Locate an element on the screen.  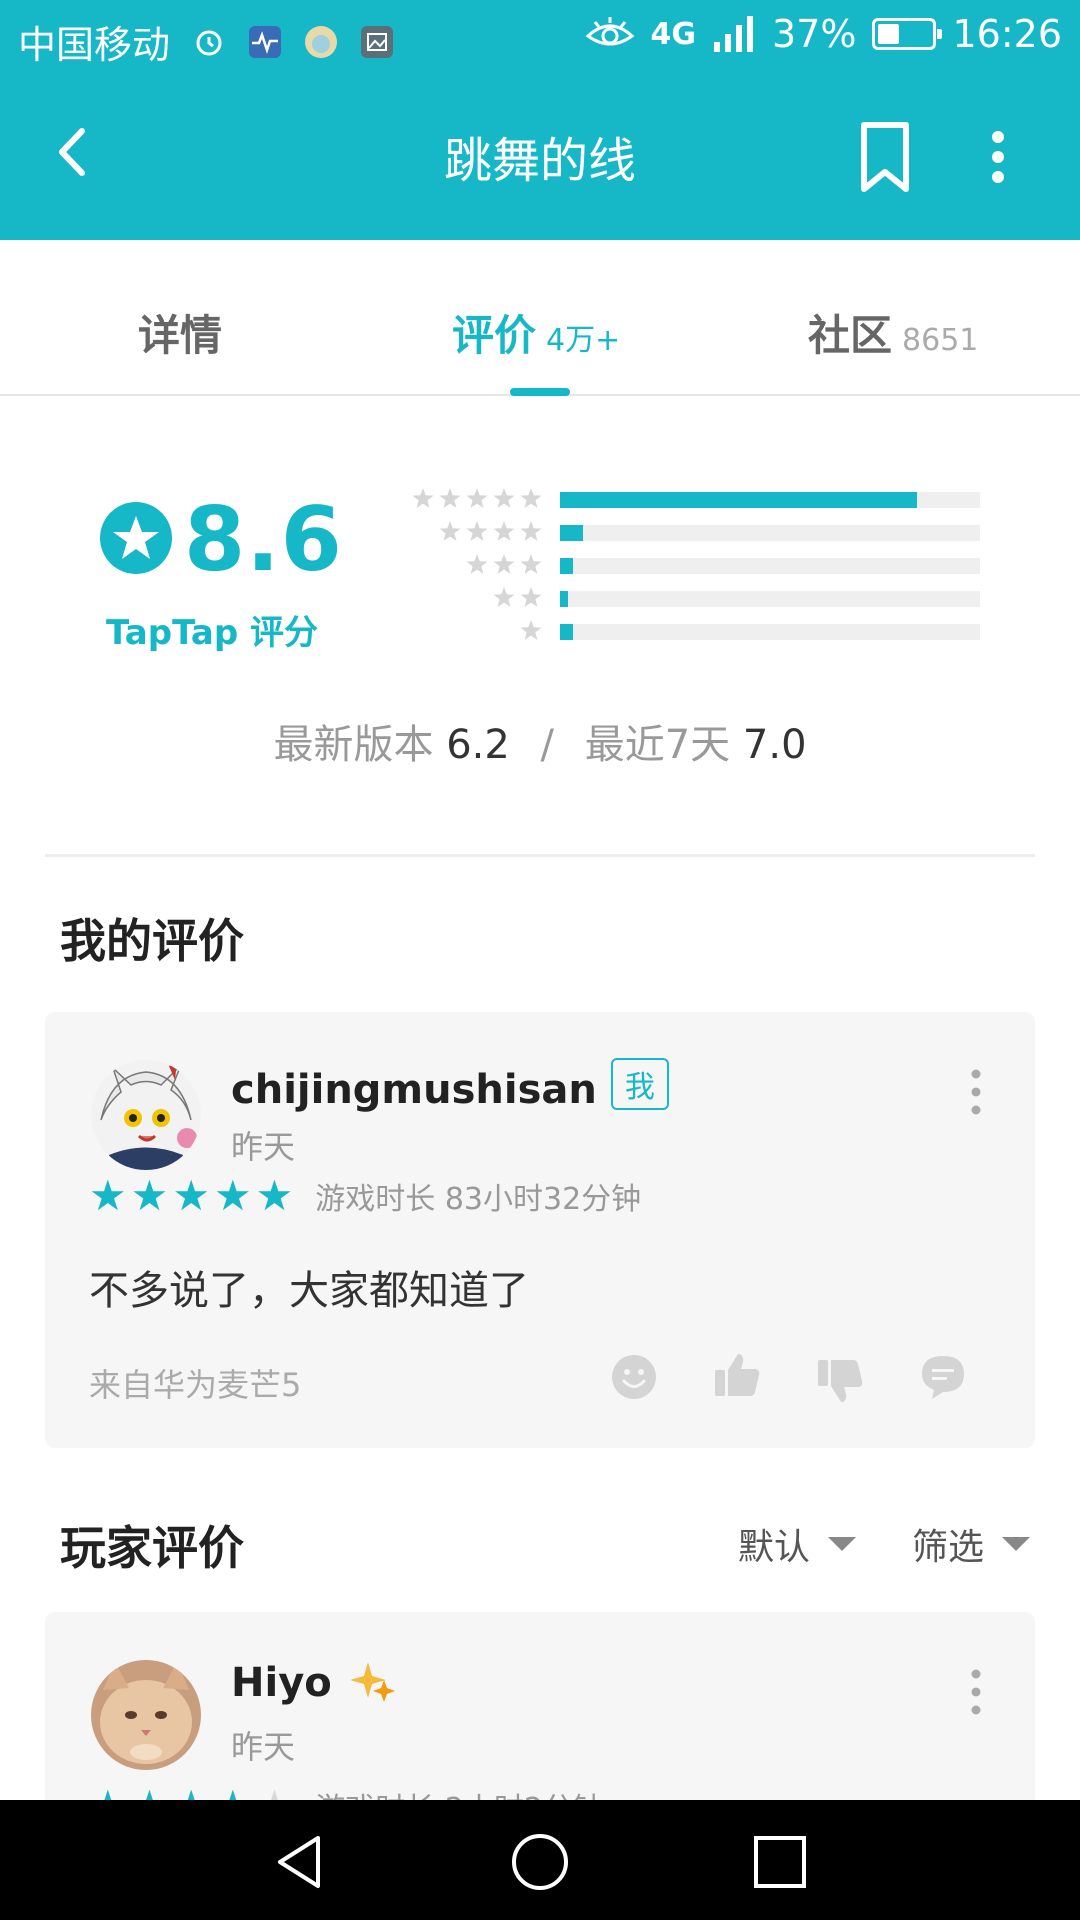
gallery-app-icon is located at coordinates (377, 41).